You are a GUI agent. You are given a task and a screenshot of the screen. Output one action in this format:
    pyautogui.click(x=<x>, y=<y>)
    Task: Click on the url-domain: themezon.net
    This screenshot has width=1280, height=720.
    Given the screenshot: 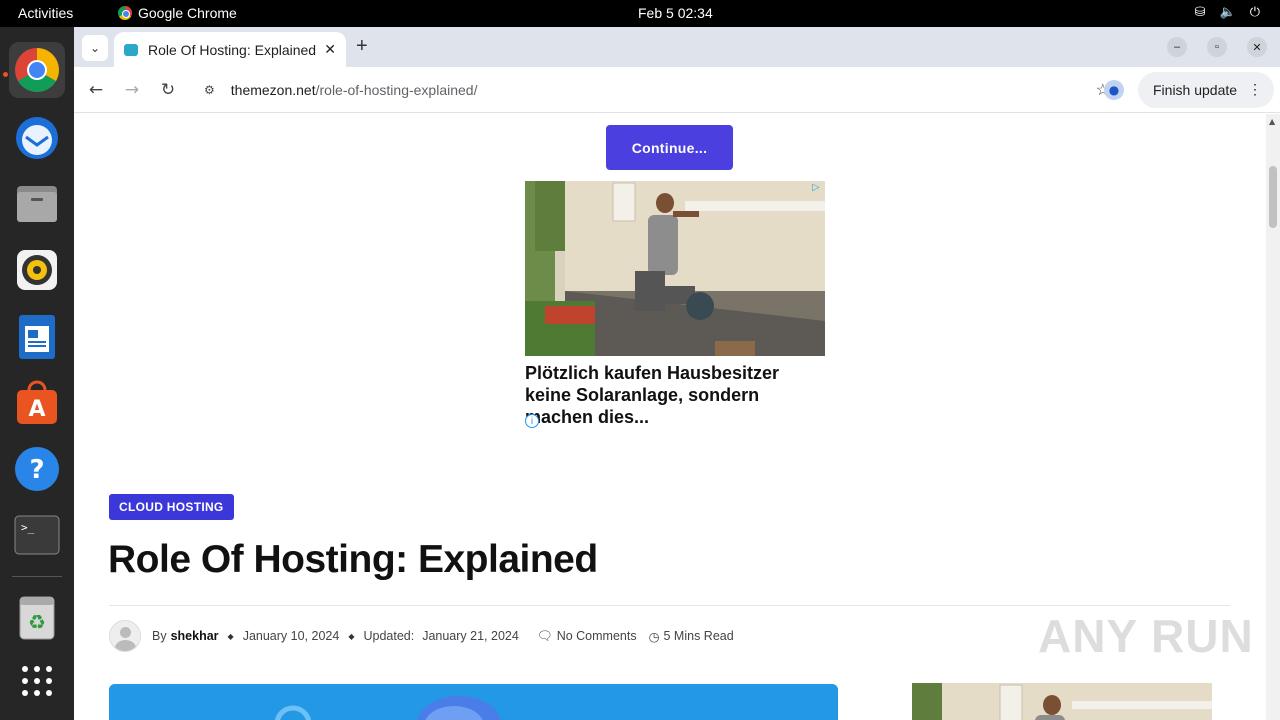 What is the action you would take?
    pyautogui.click(x=273, y=90)
    